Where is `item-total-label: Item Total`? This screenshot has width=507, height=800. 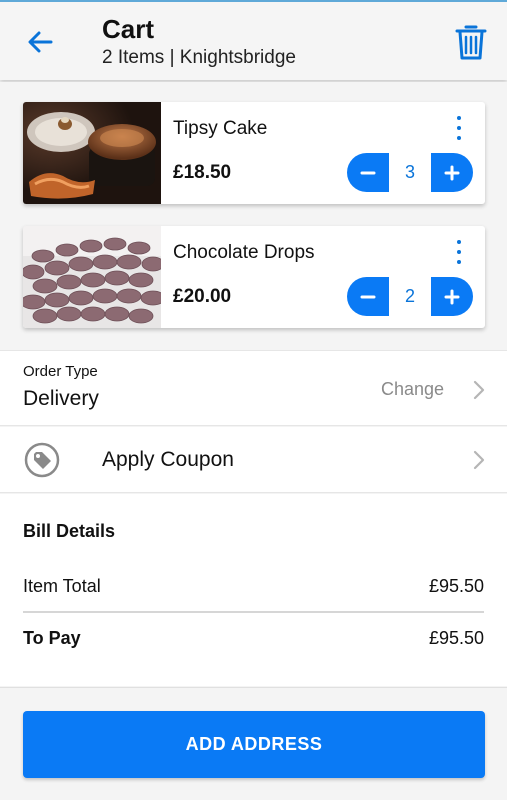 item-total-label: Item Total is located at coordinates (62, 586).